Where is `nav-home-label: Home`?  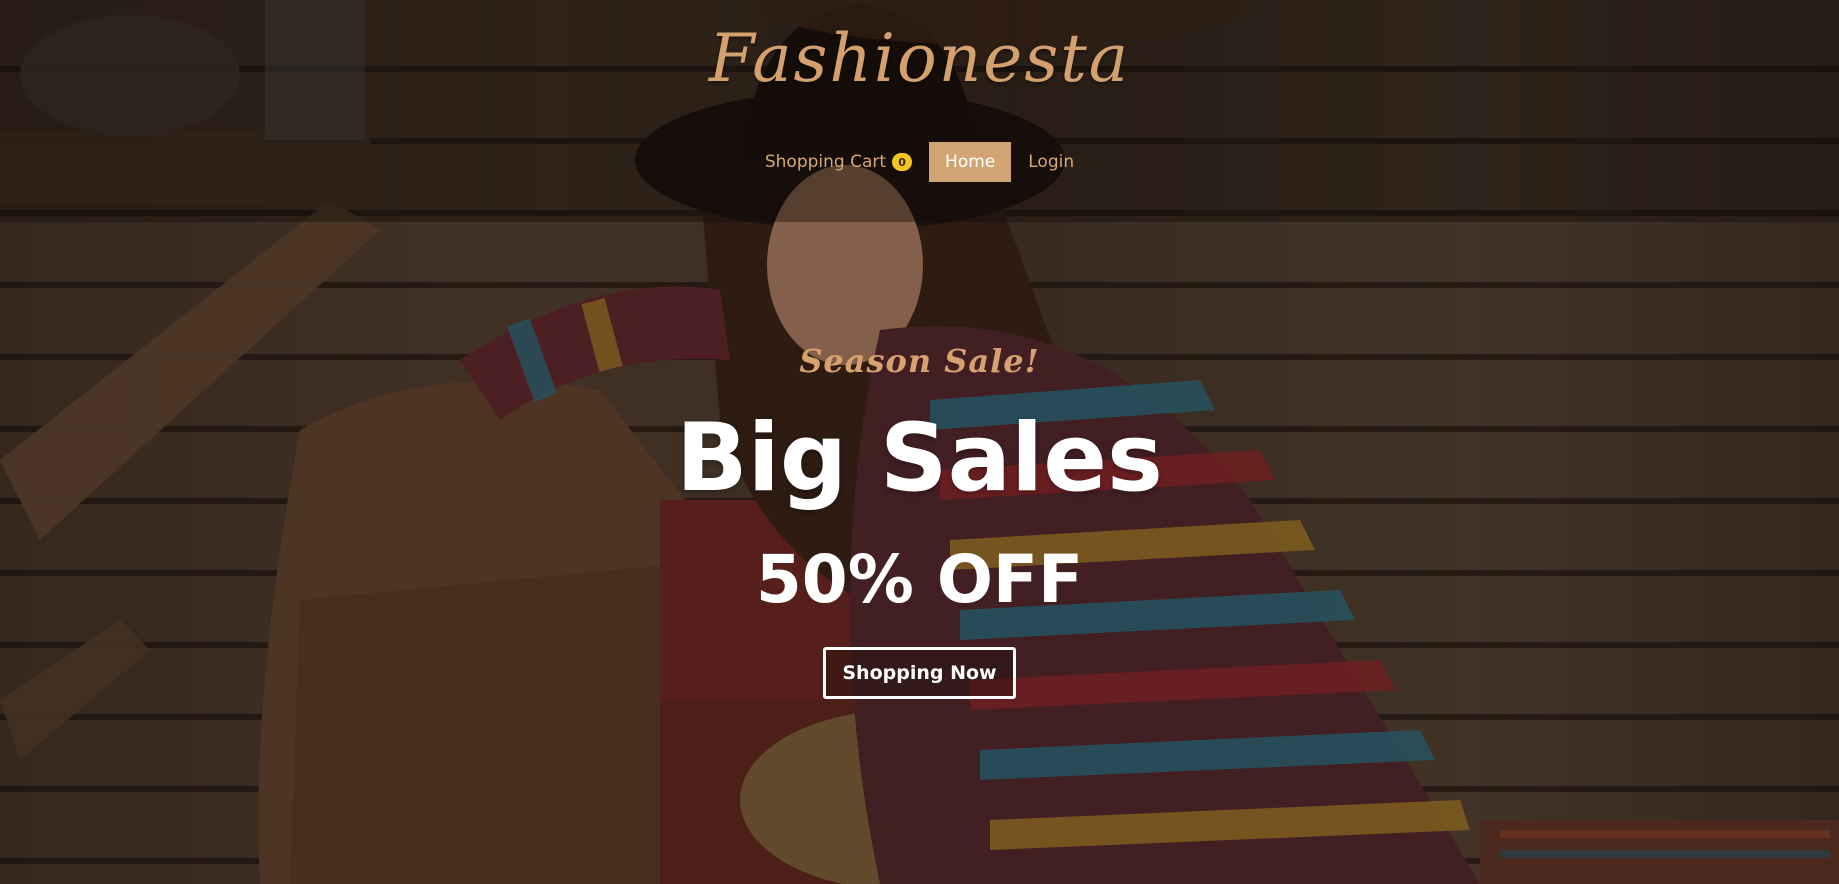
nav-home-label: Home is located at coordinates (970, 162).